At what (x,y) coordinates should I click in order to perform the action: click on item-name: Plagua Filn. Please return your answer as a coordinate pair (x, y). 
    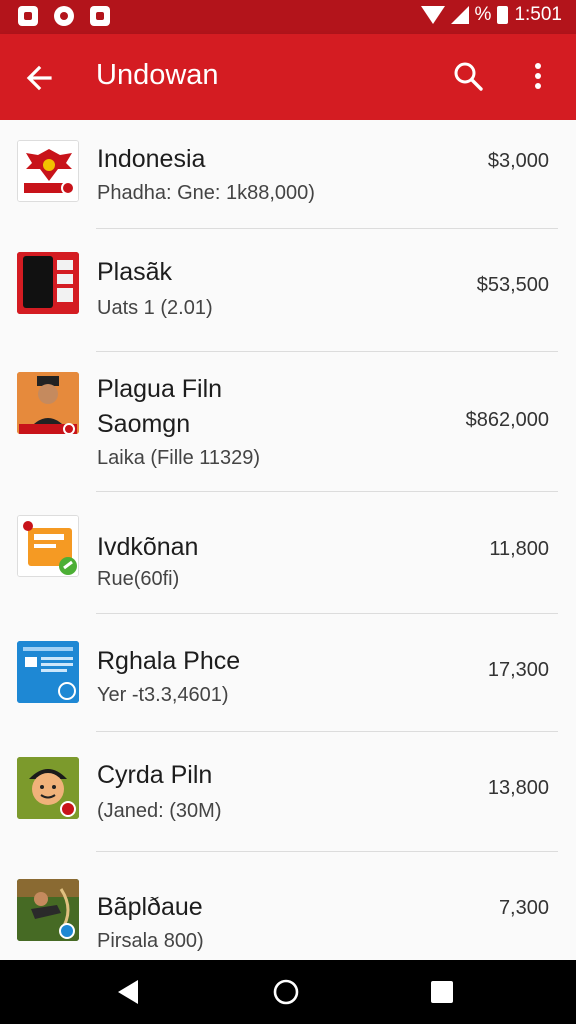
    Looking at the image, I should click on (160, 389).